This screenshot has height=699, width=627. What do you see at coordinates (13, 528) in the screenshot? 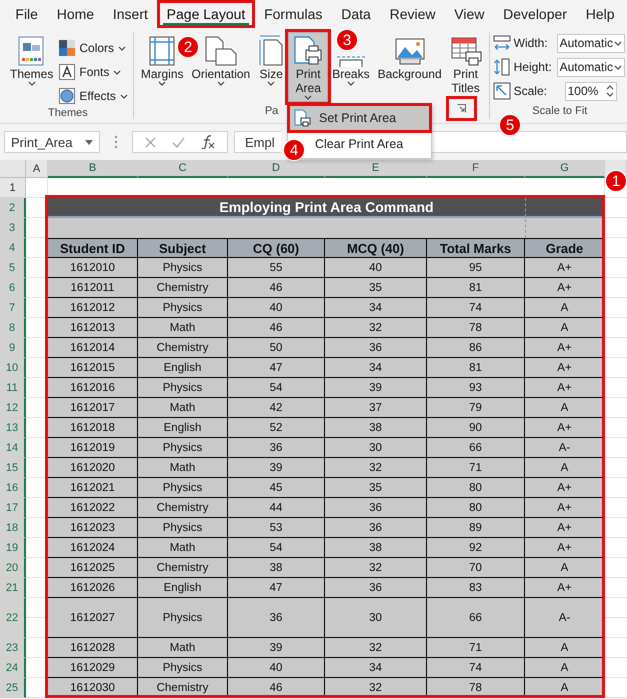
I see `row-number: 18` at bounding box center [13, 528].